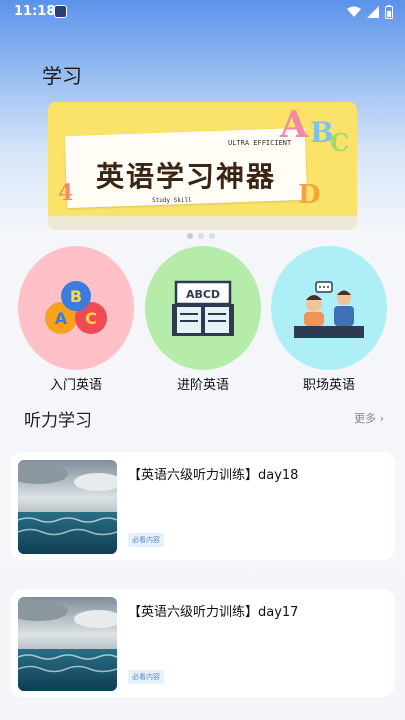  I want to click on book-icon: ABCD, so click(203, 308).